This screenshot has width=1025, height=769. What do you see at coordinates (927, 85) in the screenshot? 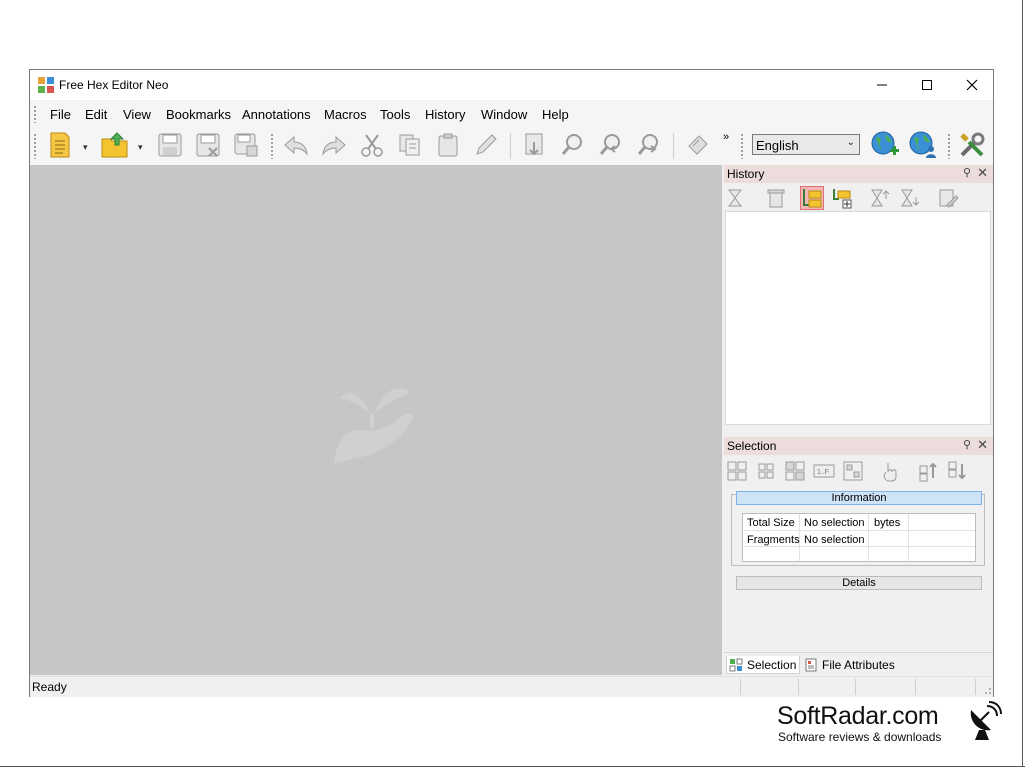
I see `maximize-button` at bounding box center [927, 85].